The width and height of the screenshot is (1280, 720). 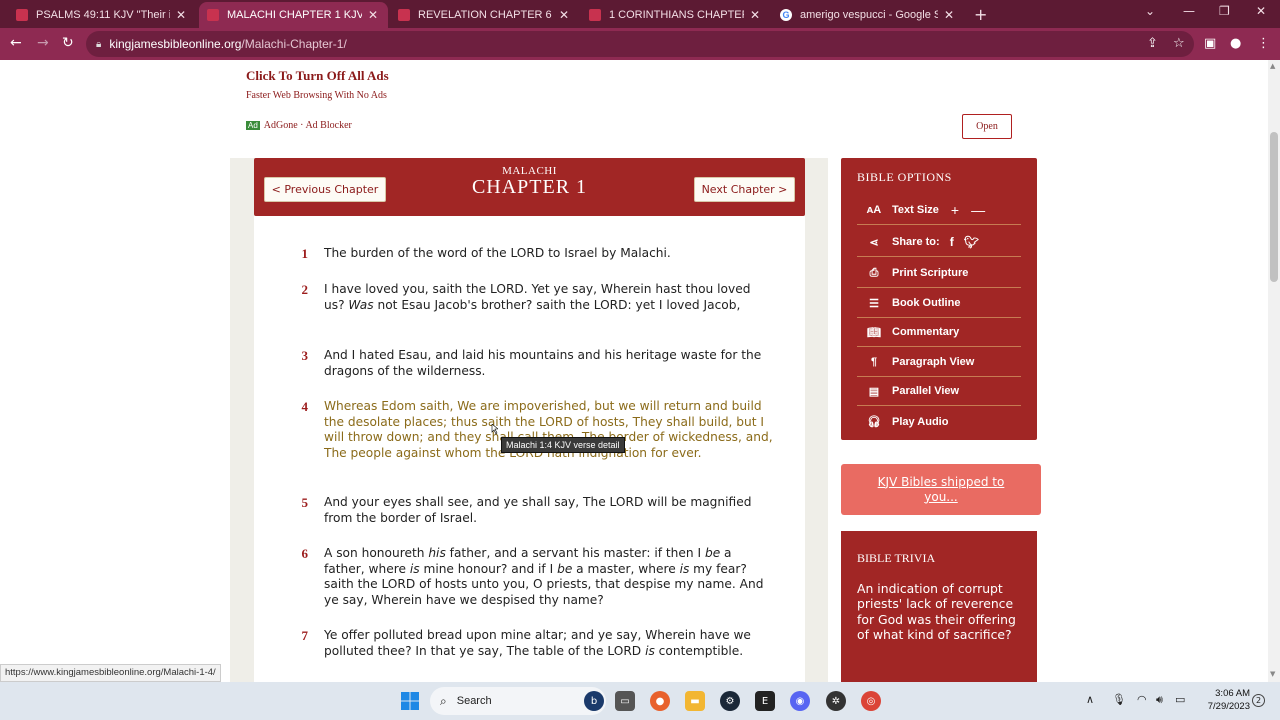 What do you see at coordinates (594, 701) in the screenshot?
I see `bing-icon: b` at bounding box center [594, 701].